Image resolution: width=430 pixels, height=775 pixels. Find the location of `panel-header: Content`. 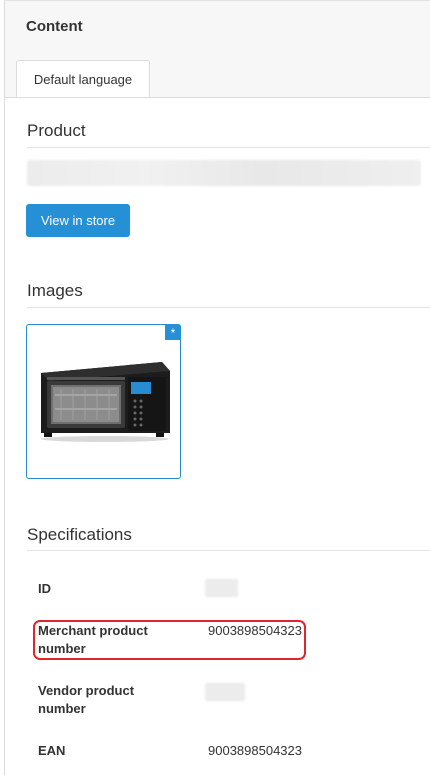

panel-header: Content is located at coordinates (217, 24).